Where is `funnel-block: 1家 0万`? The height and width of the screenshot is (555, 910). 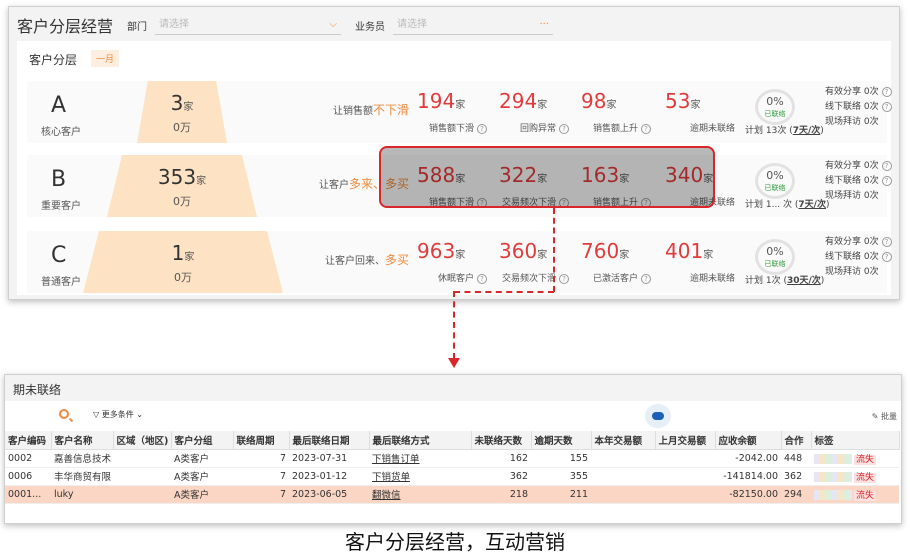
funnel-block: 1家 0万 is located at coordinates (183, 262).